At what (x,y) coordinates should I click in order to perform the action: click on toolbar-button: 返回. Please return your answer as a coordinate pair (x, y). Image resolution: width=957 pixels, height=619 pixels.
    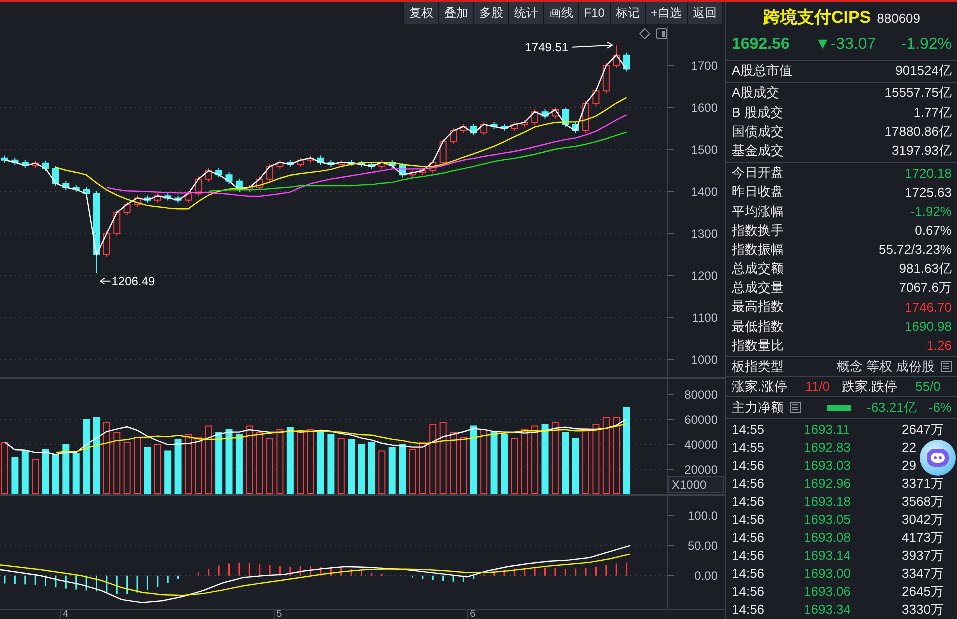
    Looking at the image, I should click on (704, 13).